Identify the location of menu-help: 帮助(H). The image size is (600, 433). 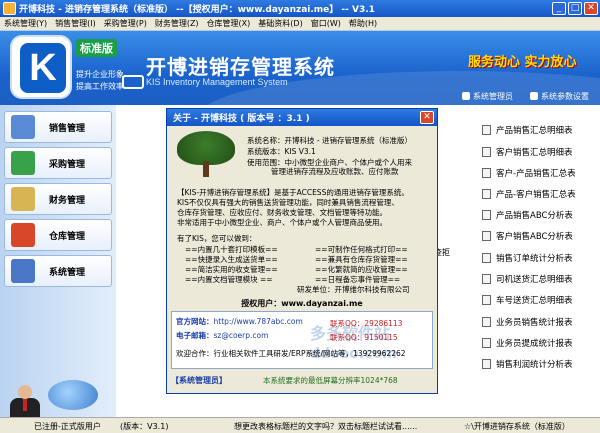
(363, 23).